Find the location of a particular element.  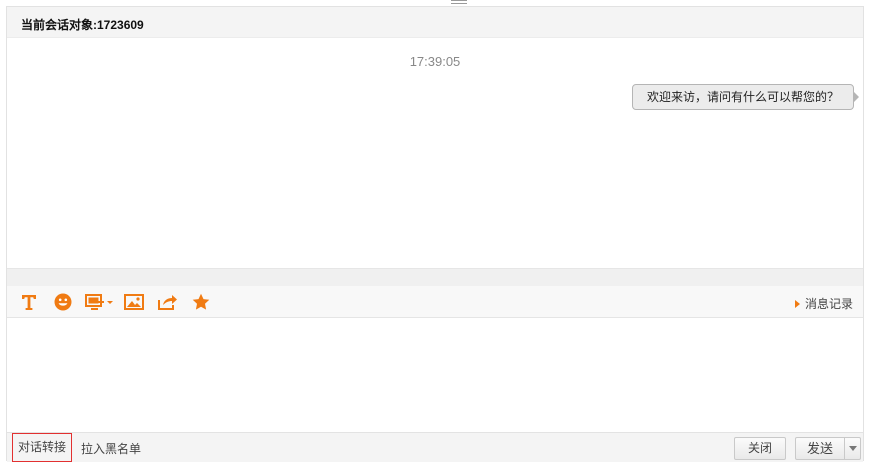

message-bubble: 欢迎来访，请问有什么可以帮您的？ is located at coordinates (742, 97).